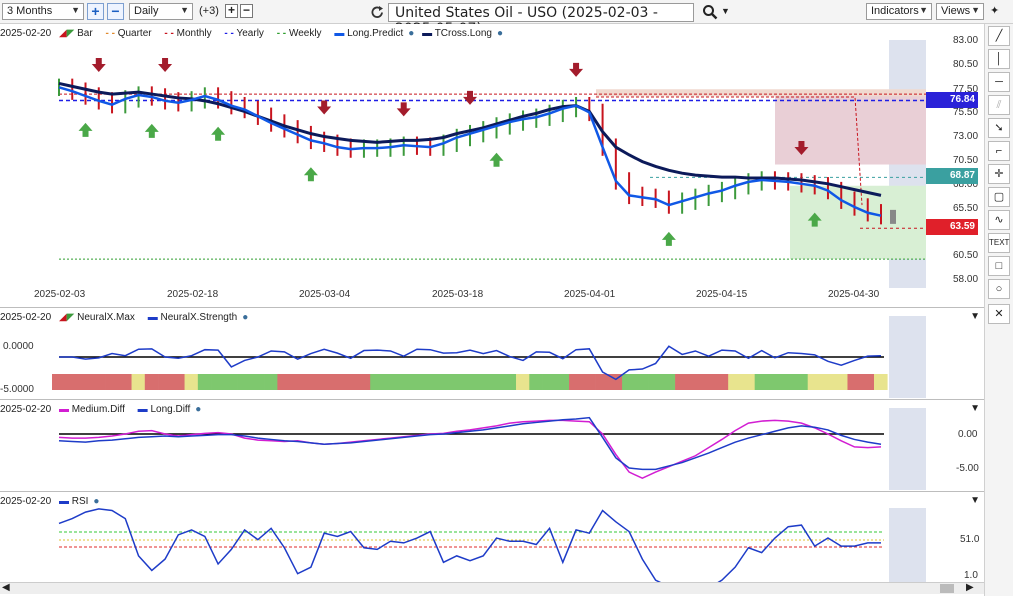 This screenshot has width=1013, height=596. I want to click on horizontal-scrollbar: ◀ ▶, so click(492, 588).